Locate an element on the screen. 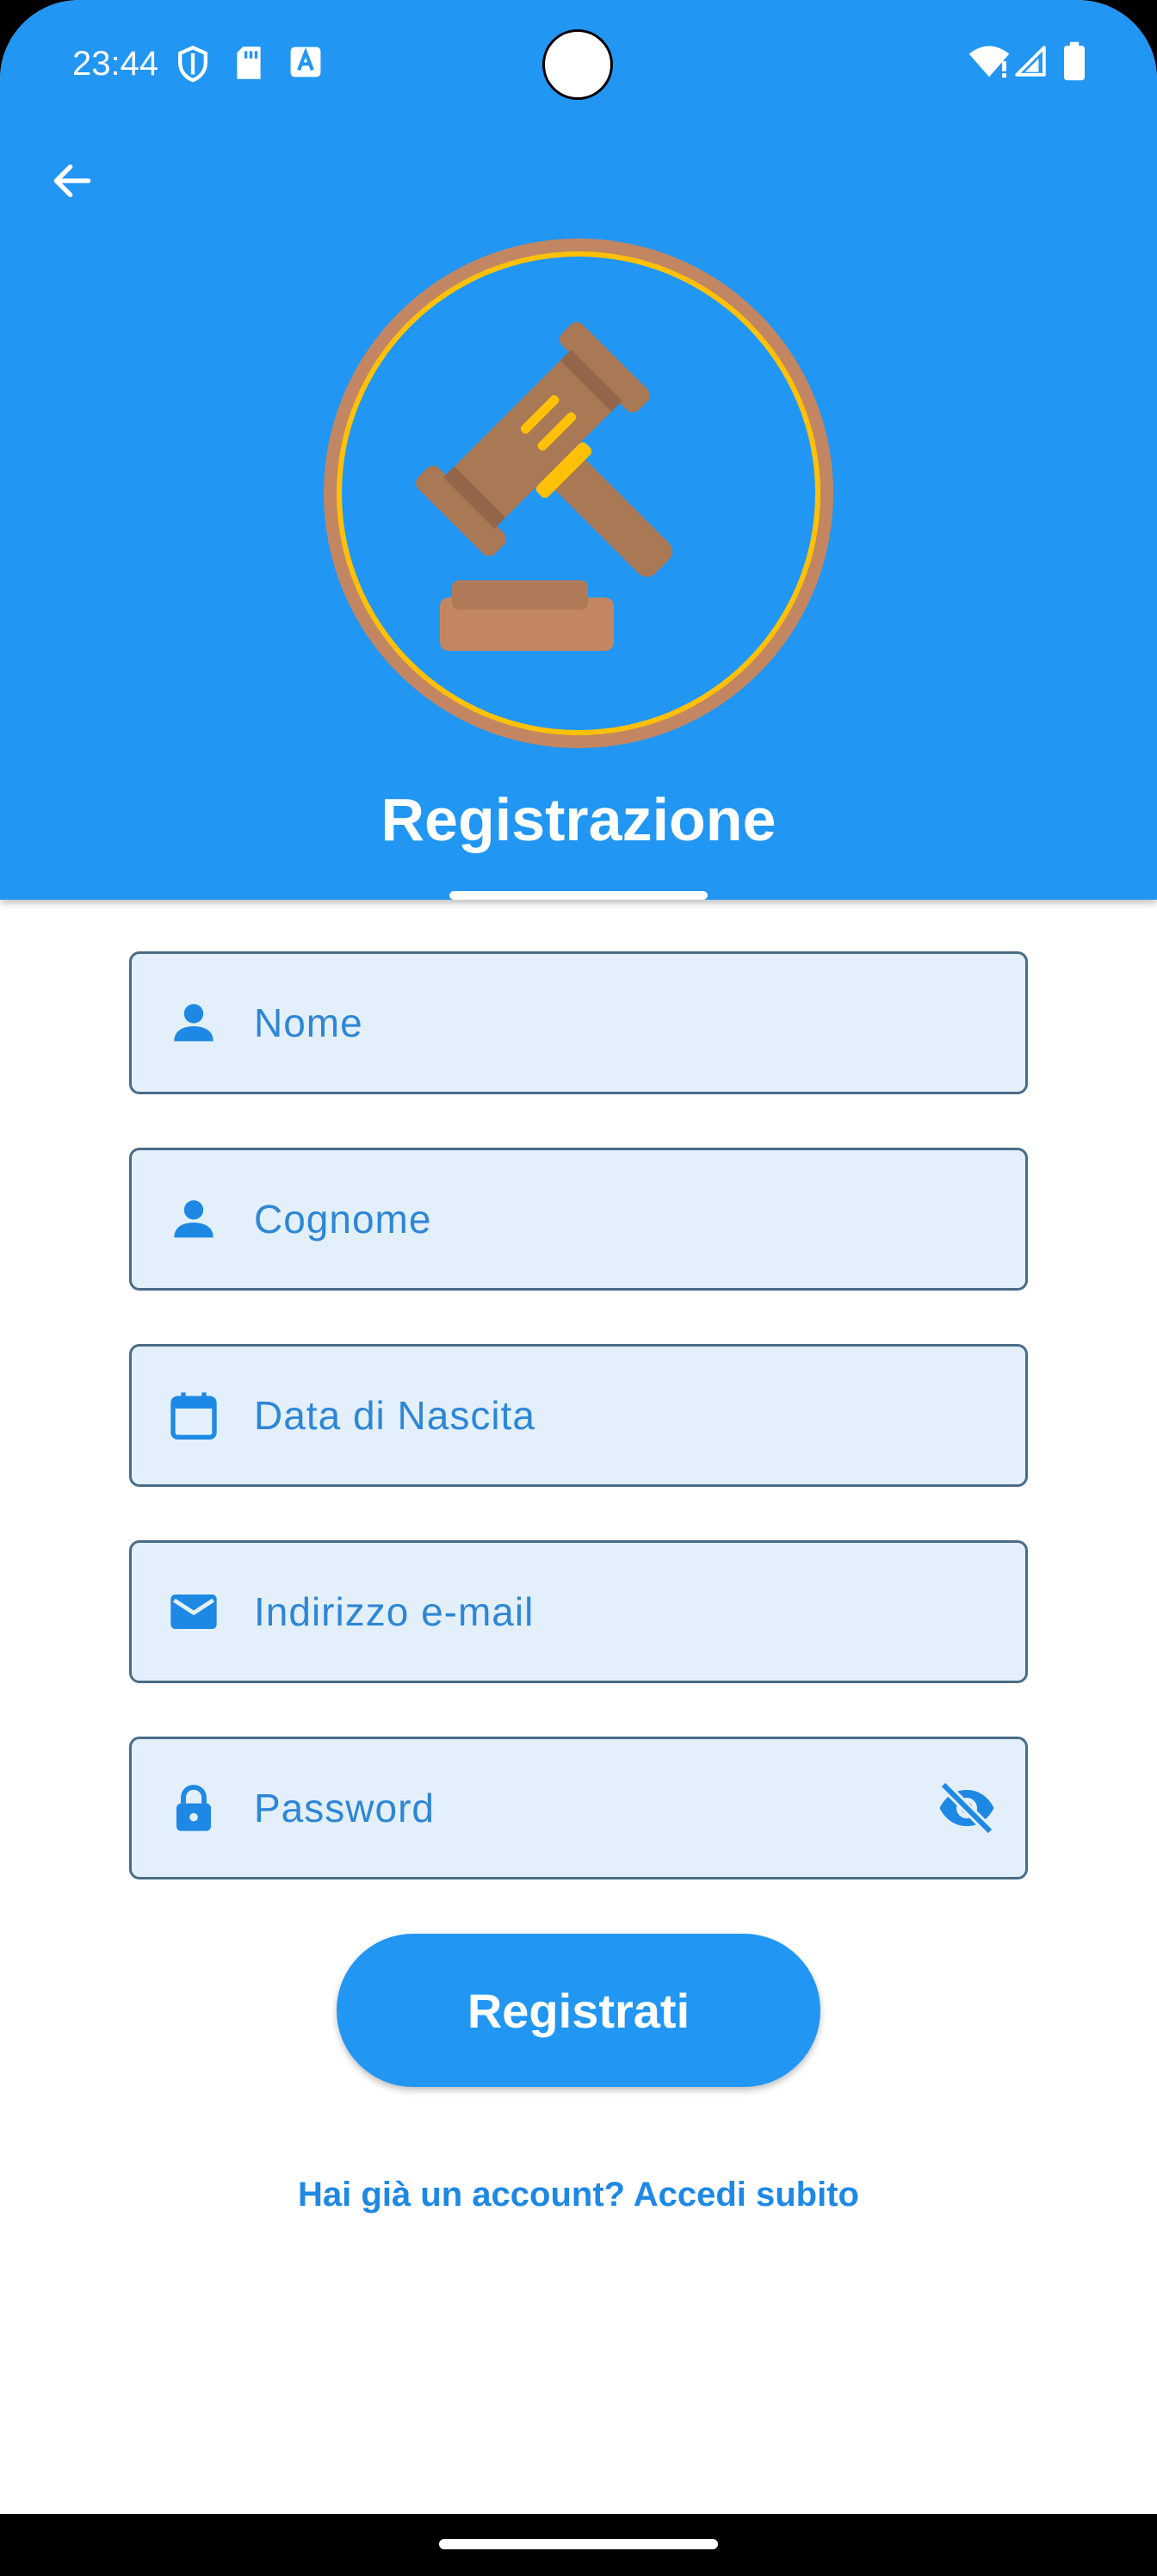 This screenshot has width=1157, height=2576. register-button: Registrati is located at coordinates (579, 2011).